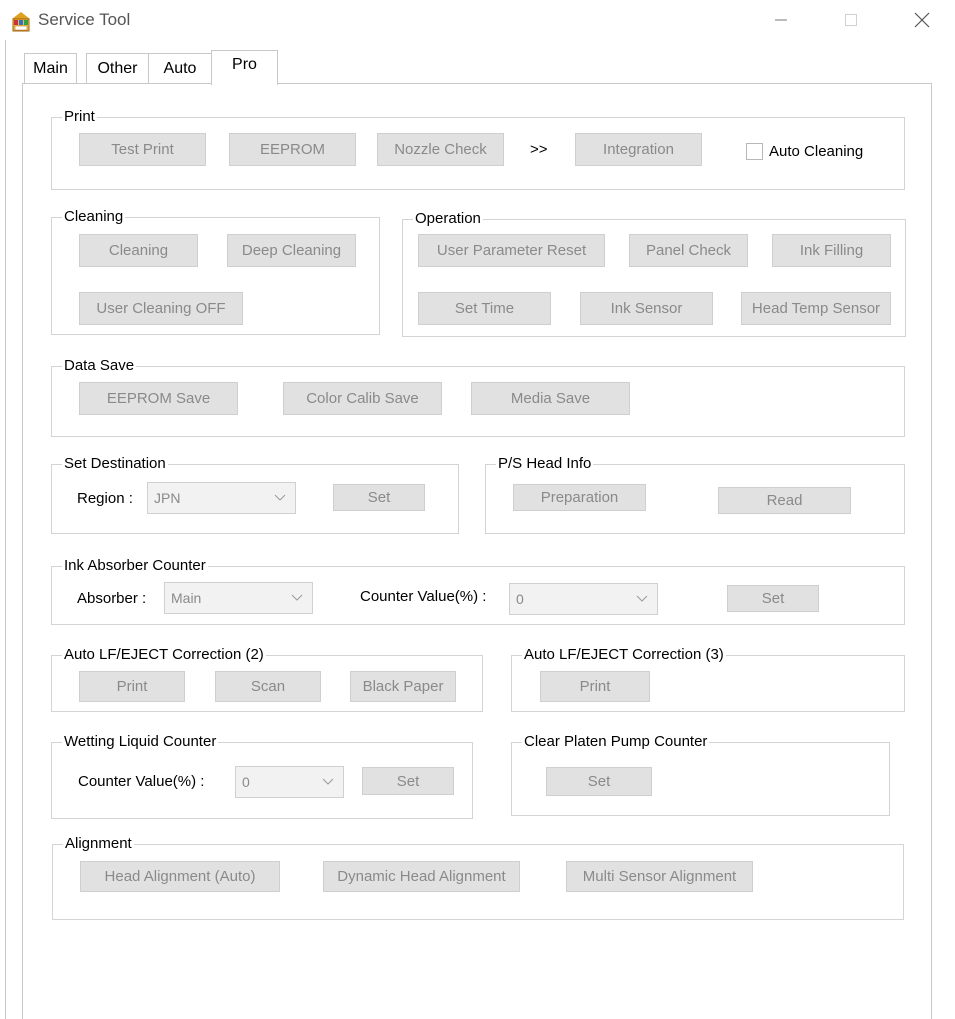 Image resolution: width=955 pixels, height=1019 pixels. Describe the element at coordinates (831, 250) in the screenshot. I see `ink-filling-button: Ink Filling` at that location.